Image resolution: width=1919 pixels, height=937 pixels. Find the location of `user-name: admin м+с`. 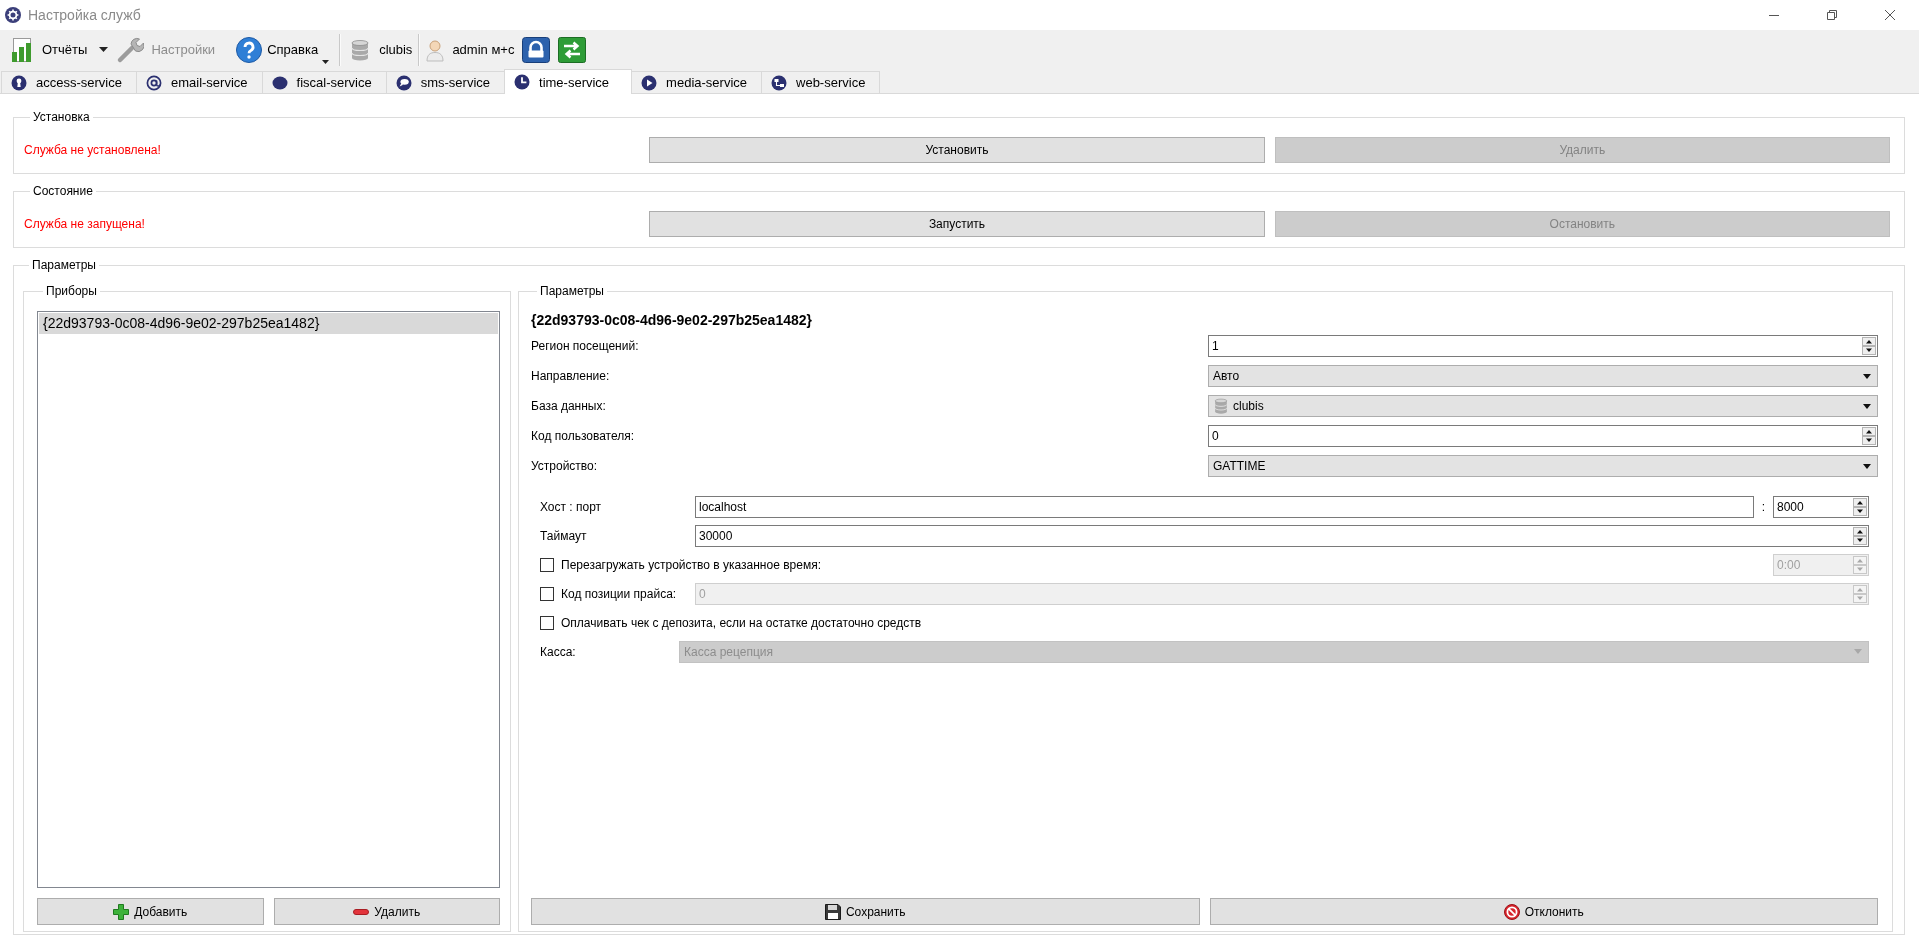

user-name: admin м+с is located at coordinates (483, 49).